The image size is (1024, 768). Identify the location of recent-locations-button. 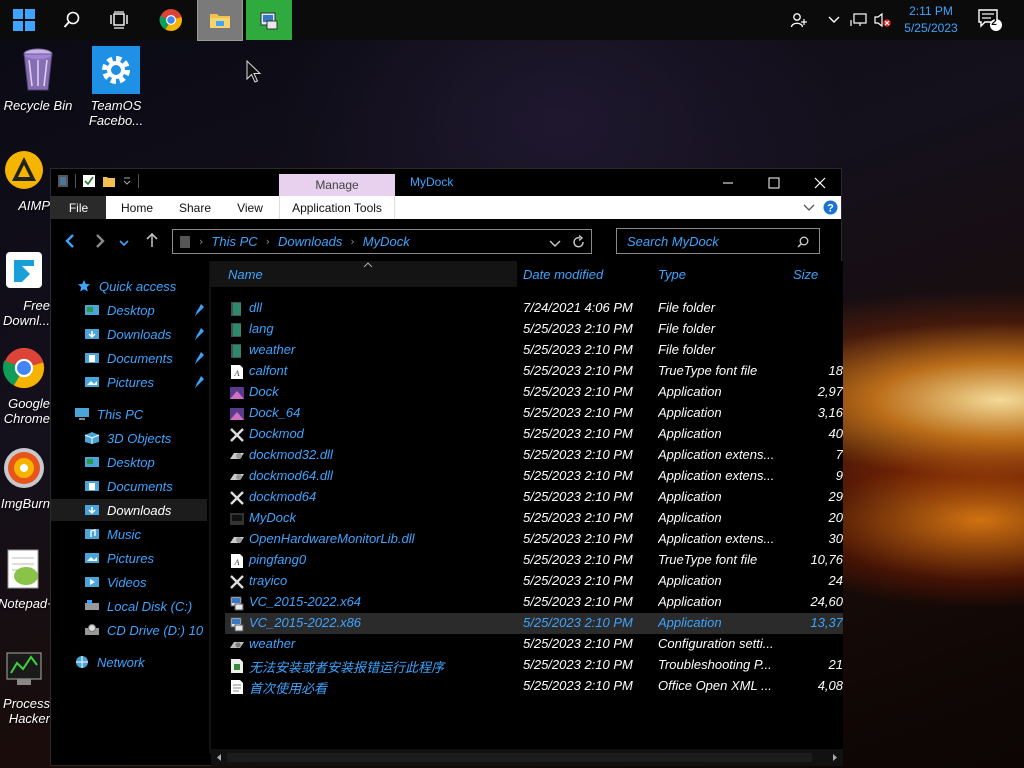
(124, 244).